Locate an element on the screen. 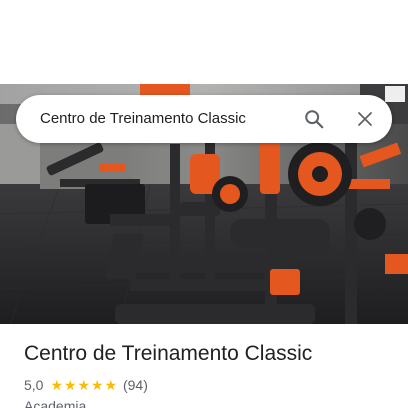 This screenshot has height=408, width=408. rating-row: 5,0 ★ ★ ★ ★ ★ (94) is located at coordinates (86, 385).